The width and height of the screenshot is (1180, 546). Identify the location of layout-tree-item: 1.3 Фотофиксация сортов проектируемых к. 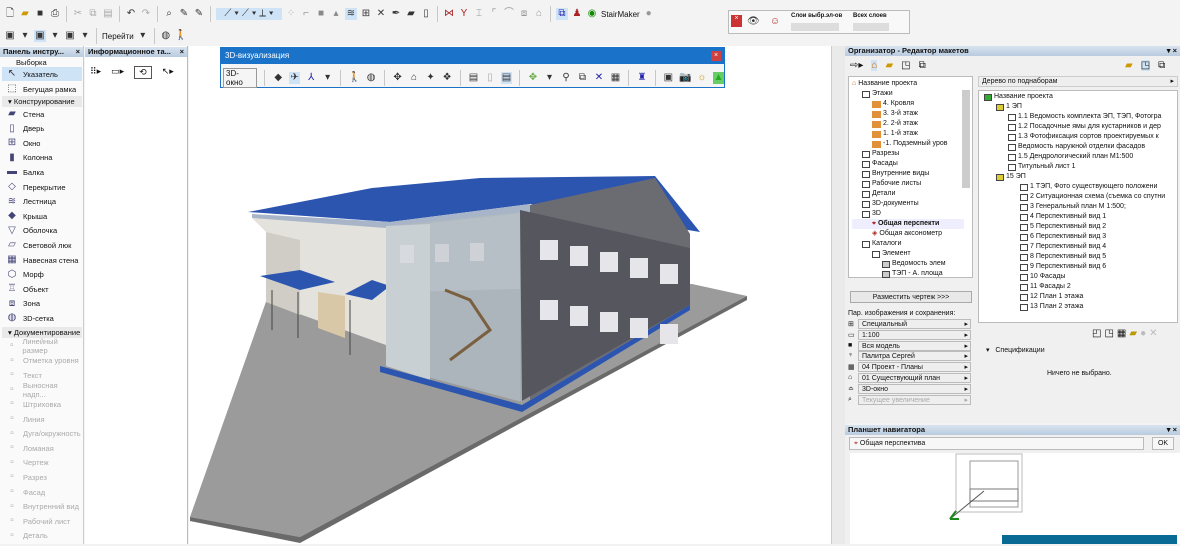
(1076, 137).